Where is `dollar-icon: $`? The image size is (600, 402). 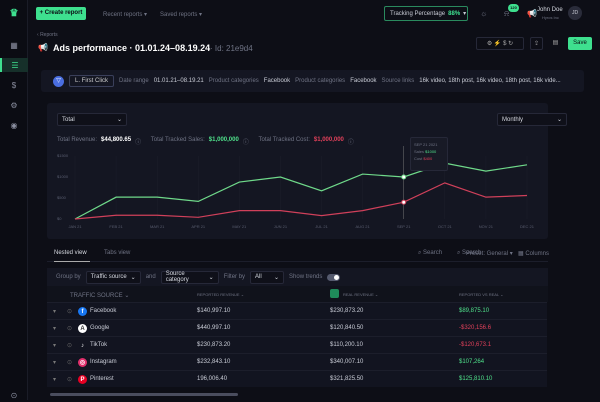 dollar-icon: $ is located at coordinates (14, 85).